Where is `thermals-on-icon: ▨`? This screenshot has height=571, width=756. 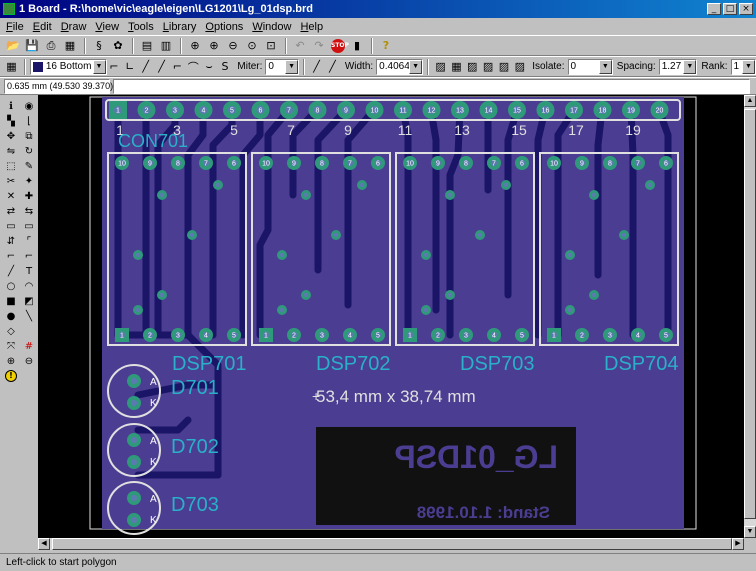 thermals-on-icon: ▨ is located at coordinates (504, 66).